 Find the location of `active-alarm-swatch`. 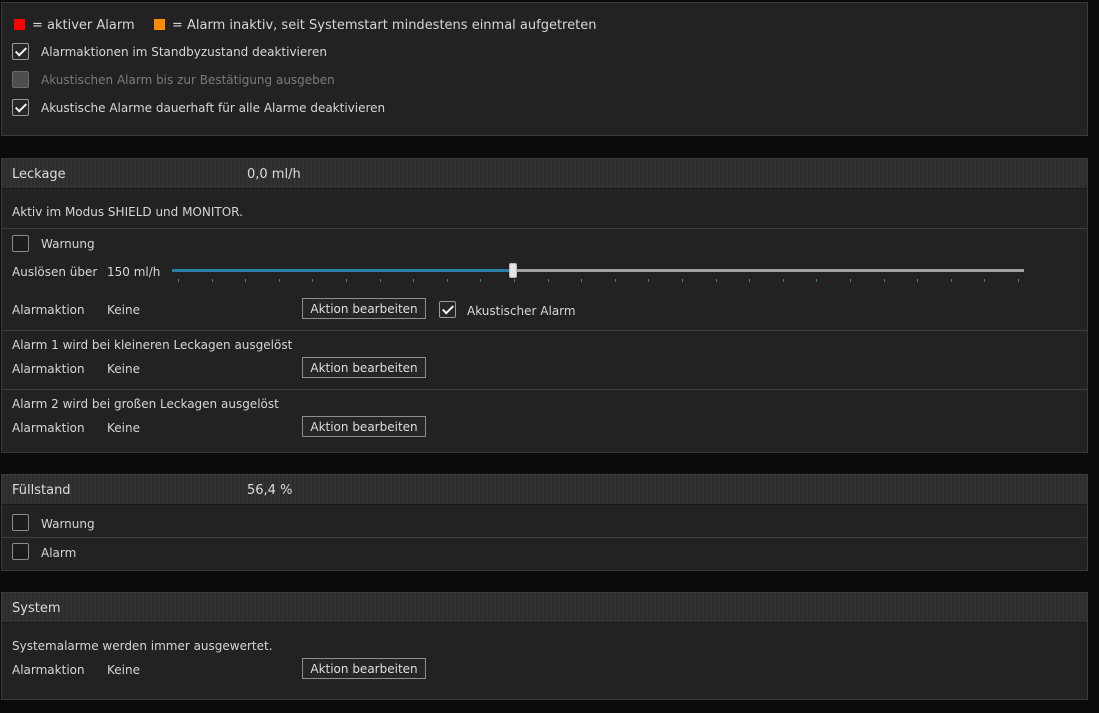

active-alarm-swatch is located at coordinates (19, 24).